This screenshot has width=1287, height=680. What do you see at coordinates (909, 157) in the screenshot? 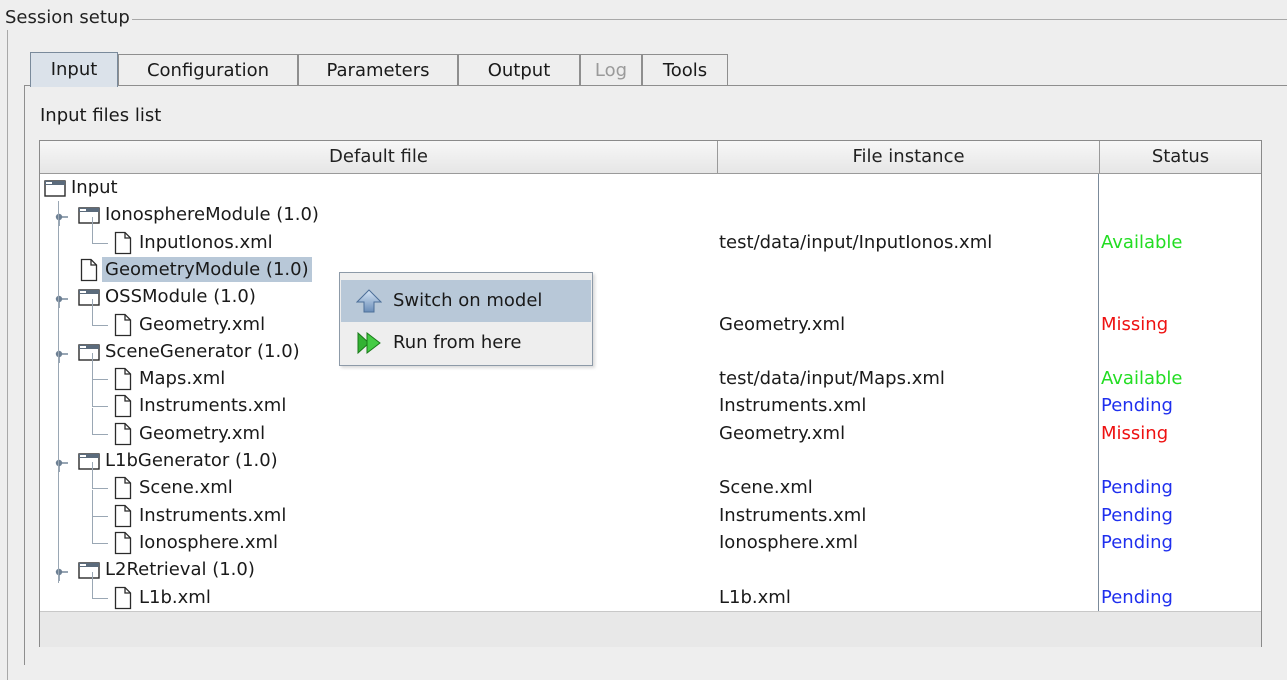
I see `column-header-file-instance: File instance` at bounding box center [909, 157].